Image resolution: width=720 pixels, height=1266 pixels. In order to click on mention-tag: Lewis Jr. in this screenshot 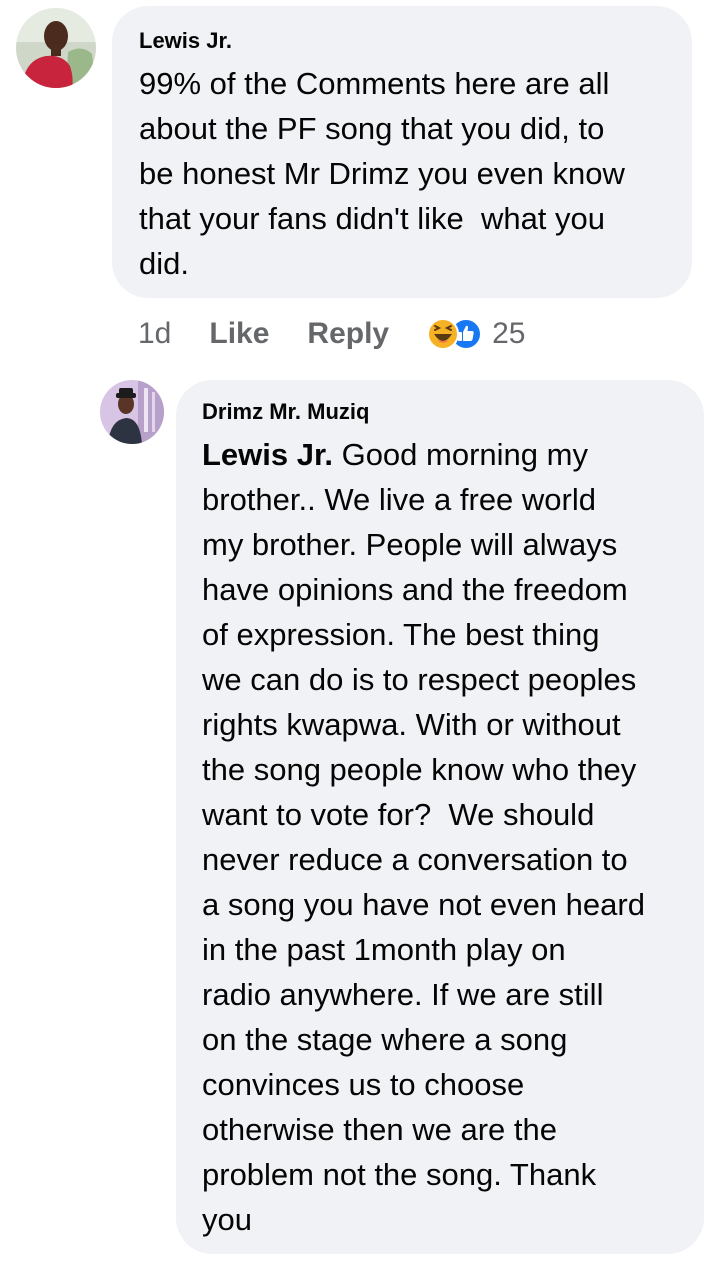, I will do `click(267, 454)`.